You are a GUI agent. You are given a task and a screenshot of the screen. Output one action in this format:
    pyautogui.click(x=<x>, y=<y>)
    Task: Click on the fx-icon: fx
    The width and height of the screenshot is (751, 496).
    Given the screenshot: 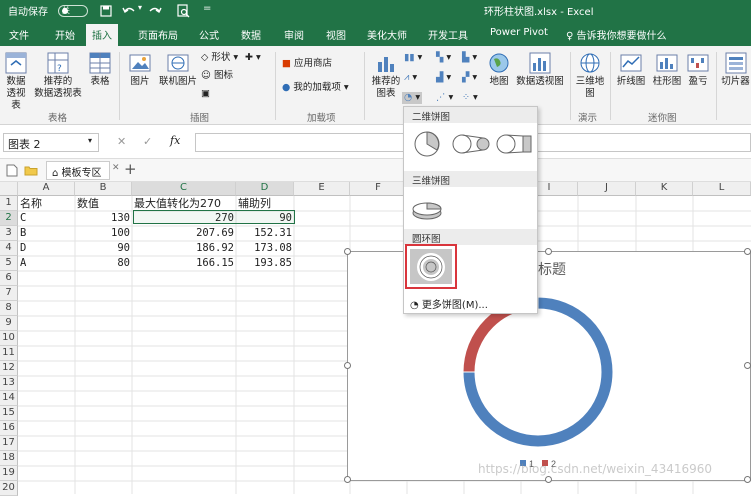 What is the action you would take?
    pyautogui.click(x=175, y=140)
    